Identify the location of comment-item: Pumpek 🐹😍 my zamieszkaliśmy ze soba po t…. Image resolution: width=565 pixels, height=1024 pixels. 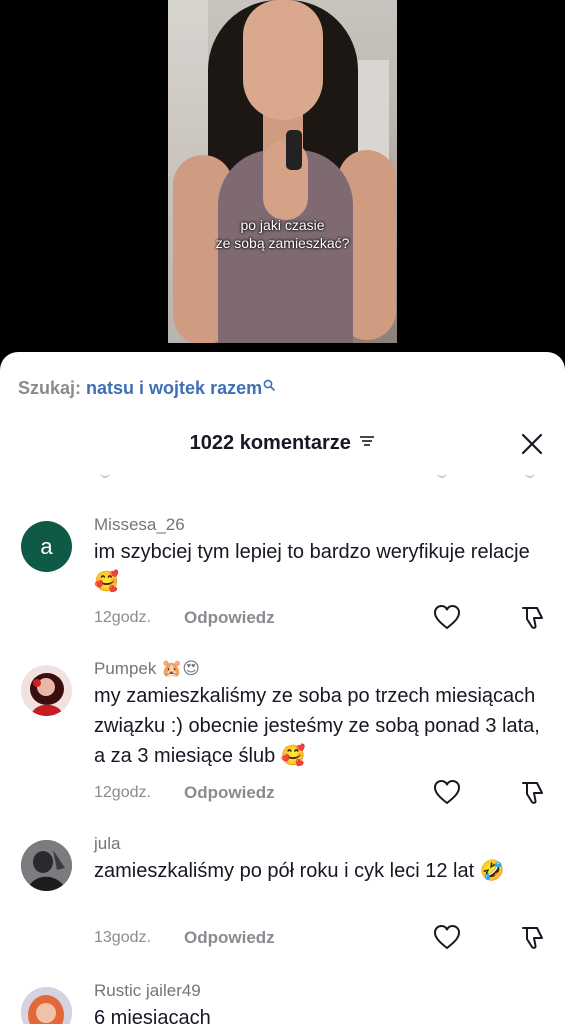
(282, 733).